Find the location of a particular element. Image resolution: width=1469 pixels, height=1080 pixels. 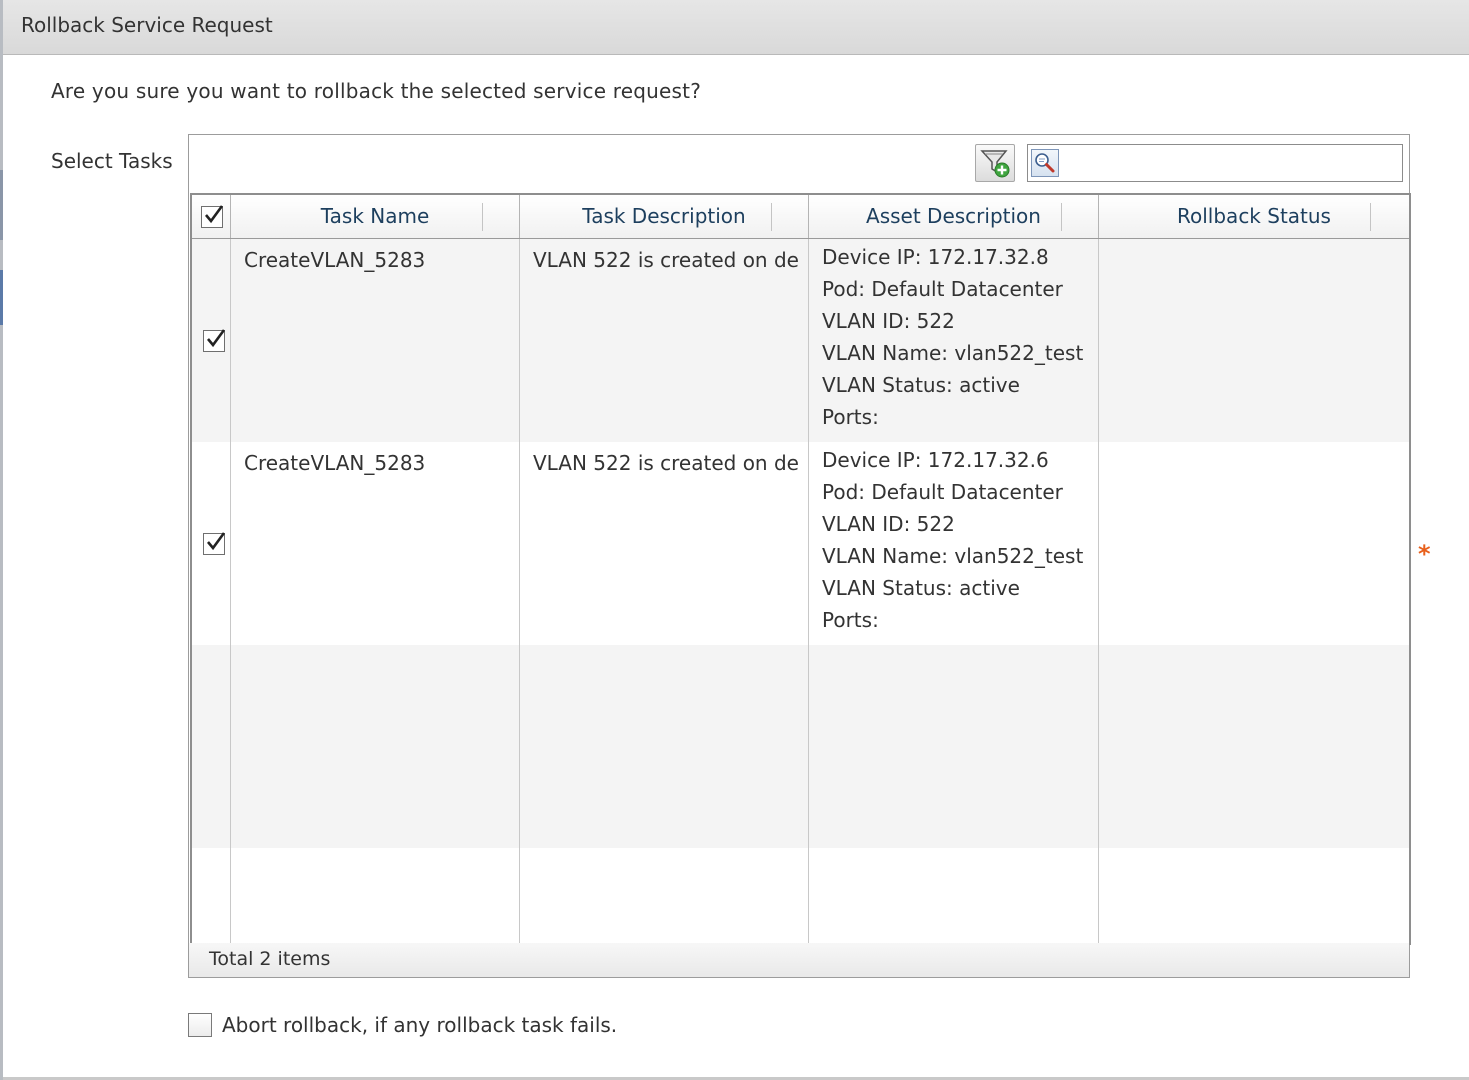

filter-add-icon is located at coordinates (995, 164).